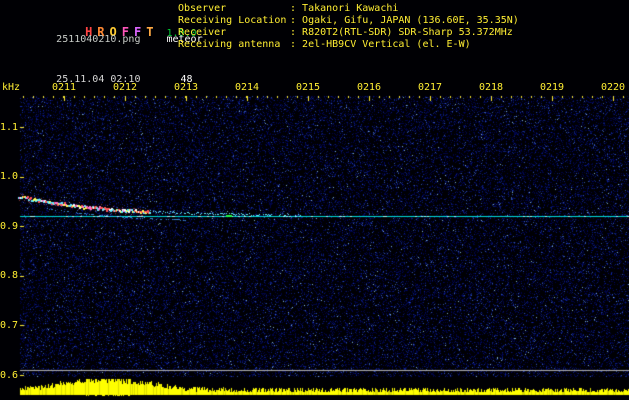 The width and height of the screenshot is (629, 400). Describe the element at coordinates (9, 127) in the screenshot. I see `freq-tick-label: 1.1` at that location.